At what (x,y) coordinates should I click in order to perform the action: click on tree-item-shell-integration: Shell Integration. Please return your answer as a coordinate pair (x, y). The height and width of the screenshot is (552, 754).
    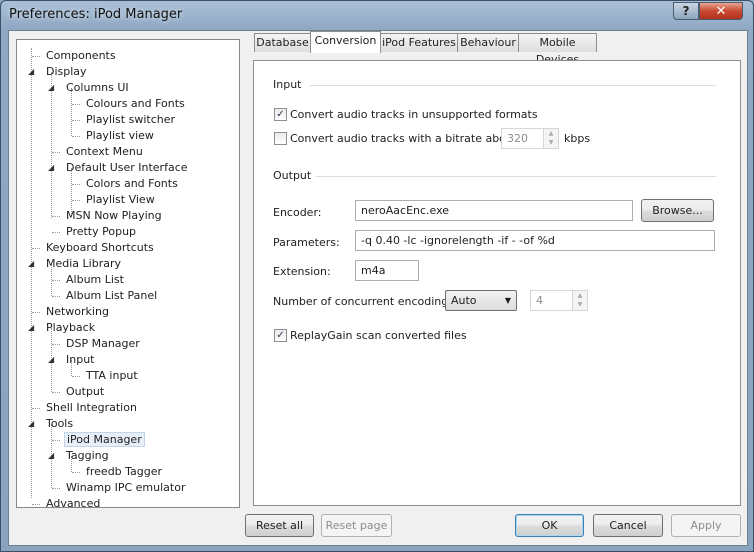
    Looking at the image, I should click on (91, 407).